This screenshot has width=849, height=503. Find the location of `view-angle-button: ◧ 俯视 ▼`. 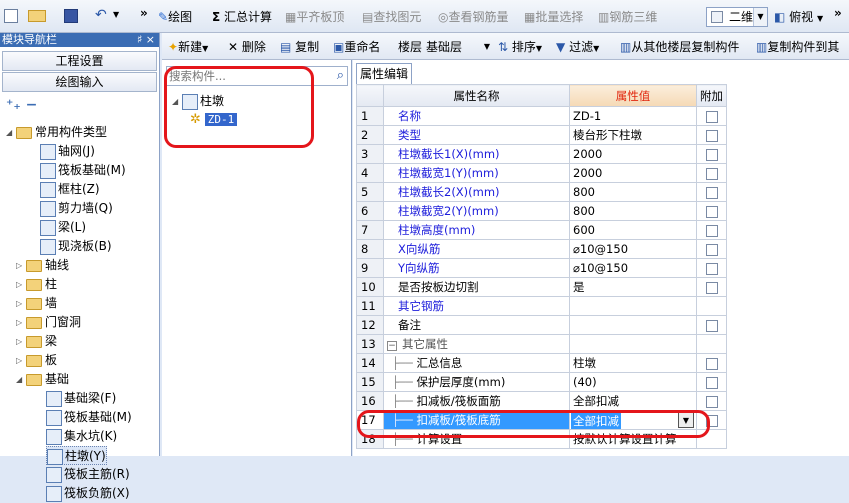

view-angle-button: ◧ 俯视 ▼ is located at coordinates (798, 17).